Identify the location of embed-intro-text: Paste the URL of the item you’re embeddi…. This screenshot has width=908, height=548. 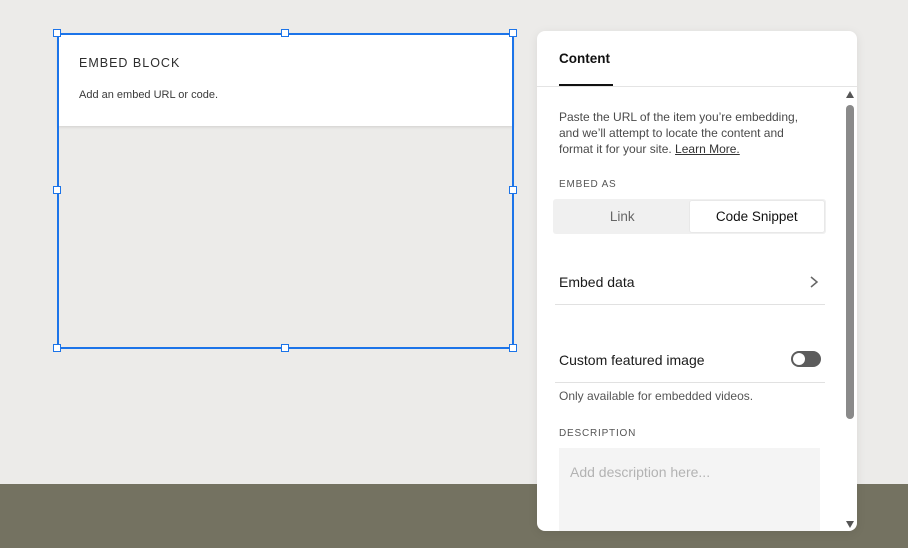
(690, 133).